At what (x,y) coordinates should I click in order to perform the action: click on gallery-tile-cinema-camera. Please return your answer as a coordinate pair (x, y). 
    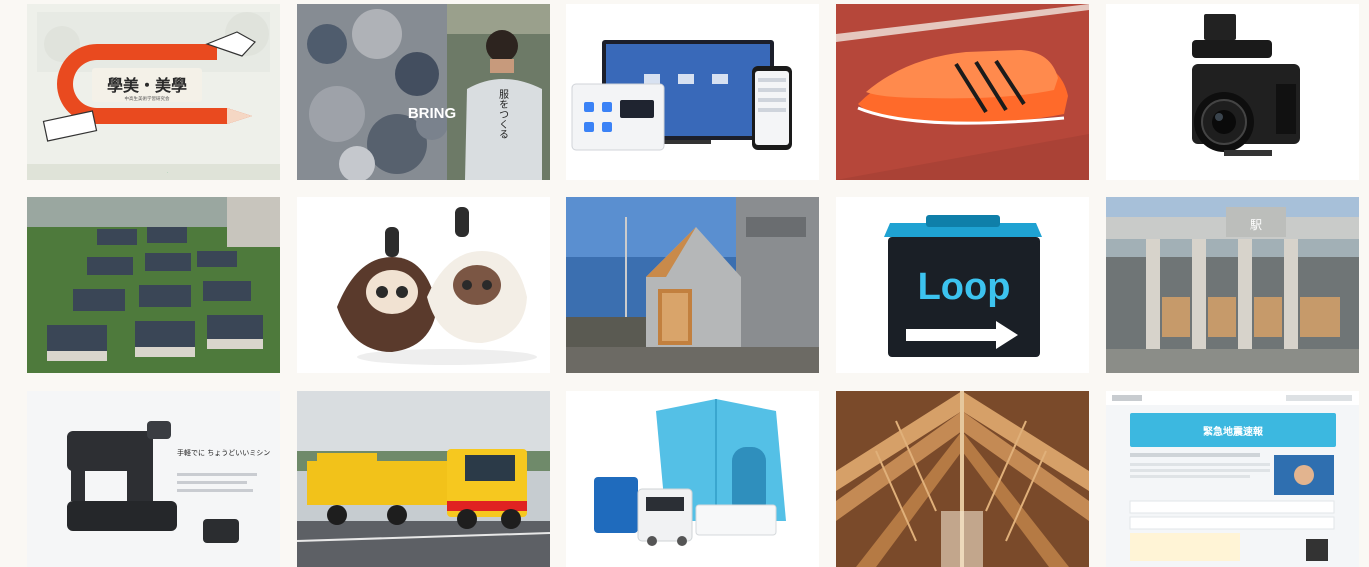
    Looking at the image, I should click on (1232, 92).